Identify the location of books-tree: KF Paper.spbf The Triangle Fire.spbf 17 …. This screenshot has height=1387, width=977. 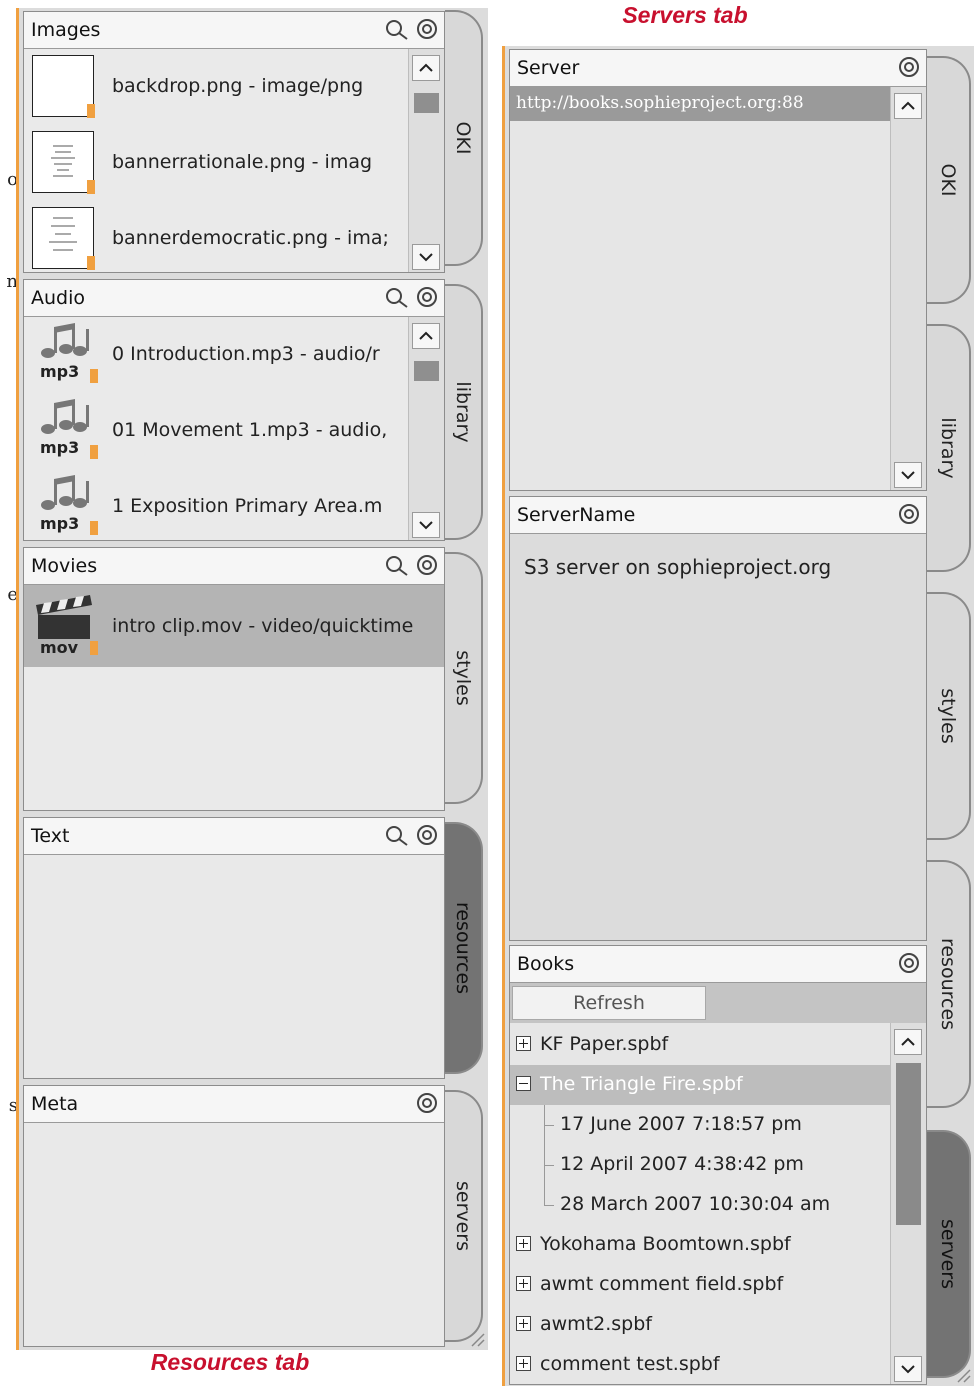
(700, 1203).